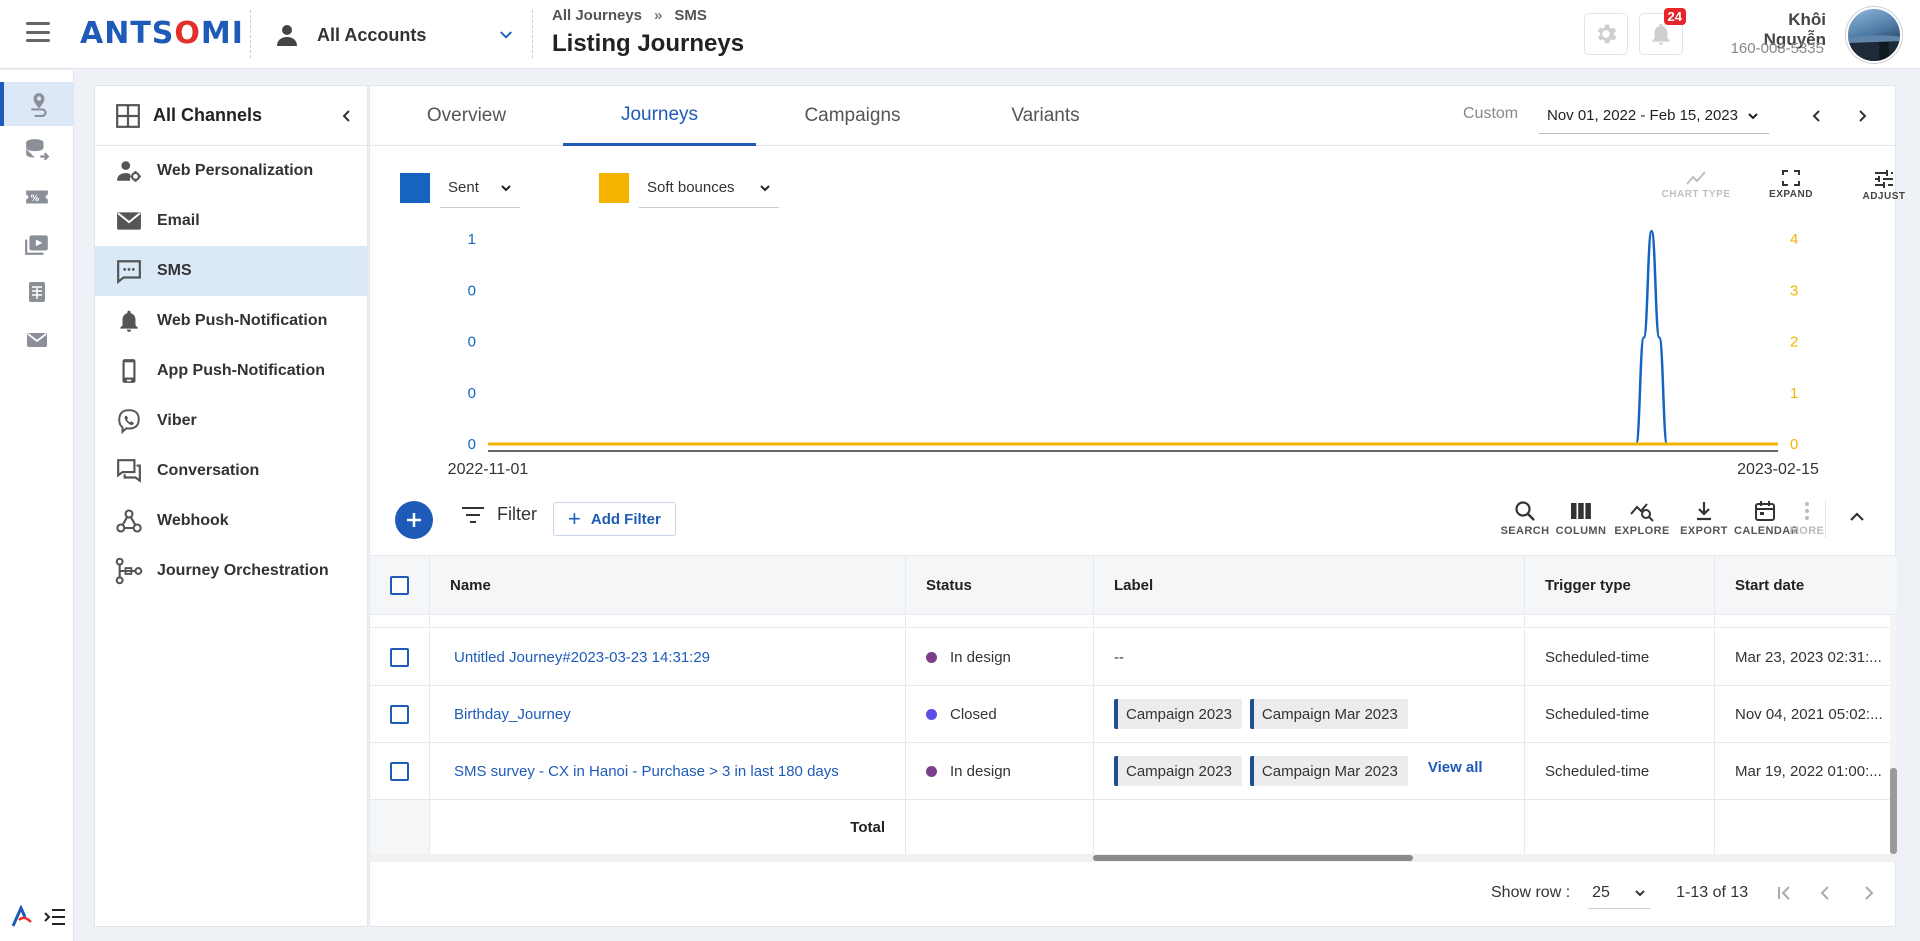  What do you see at coordinates (1825, 893) in the screenshot?
I see `prev-page-button` at bounding box center [1825, 893].